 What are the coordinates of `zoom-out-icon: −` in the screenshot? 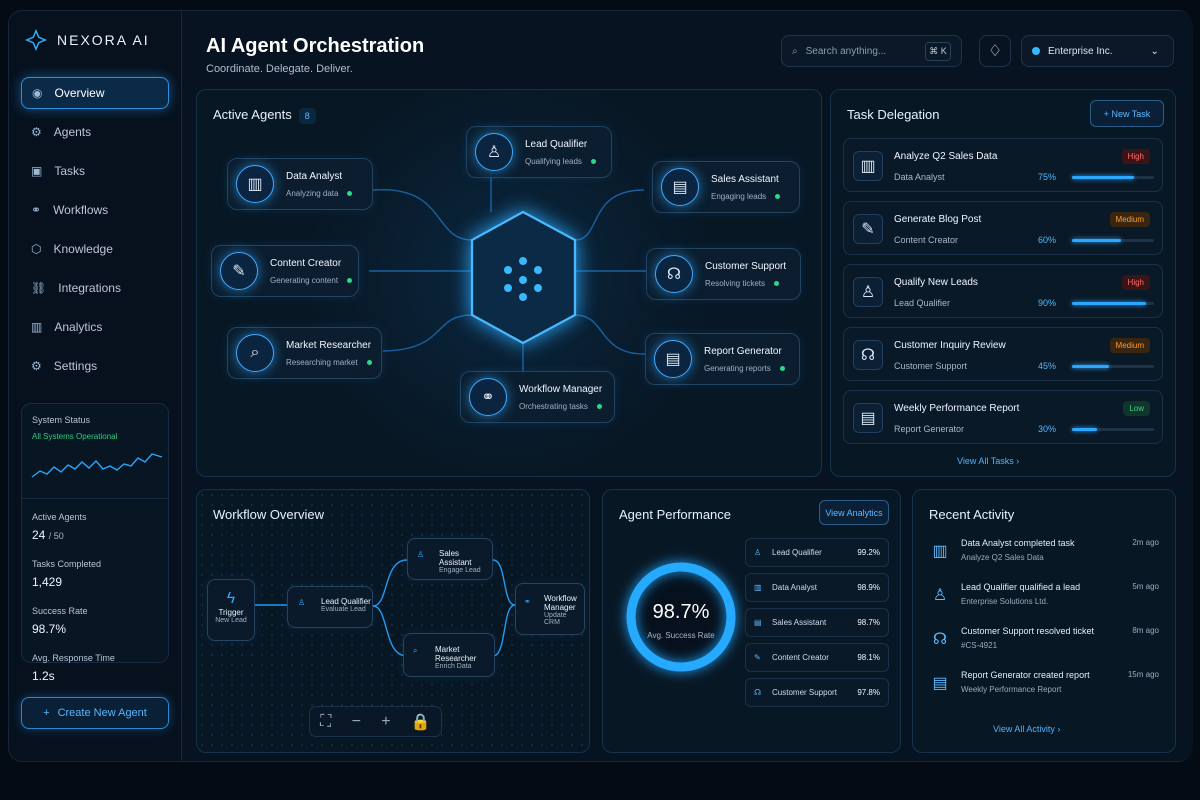 It's located at (356, 722).